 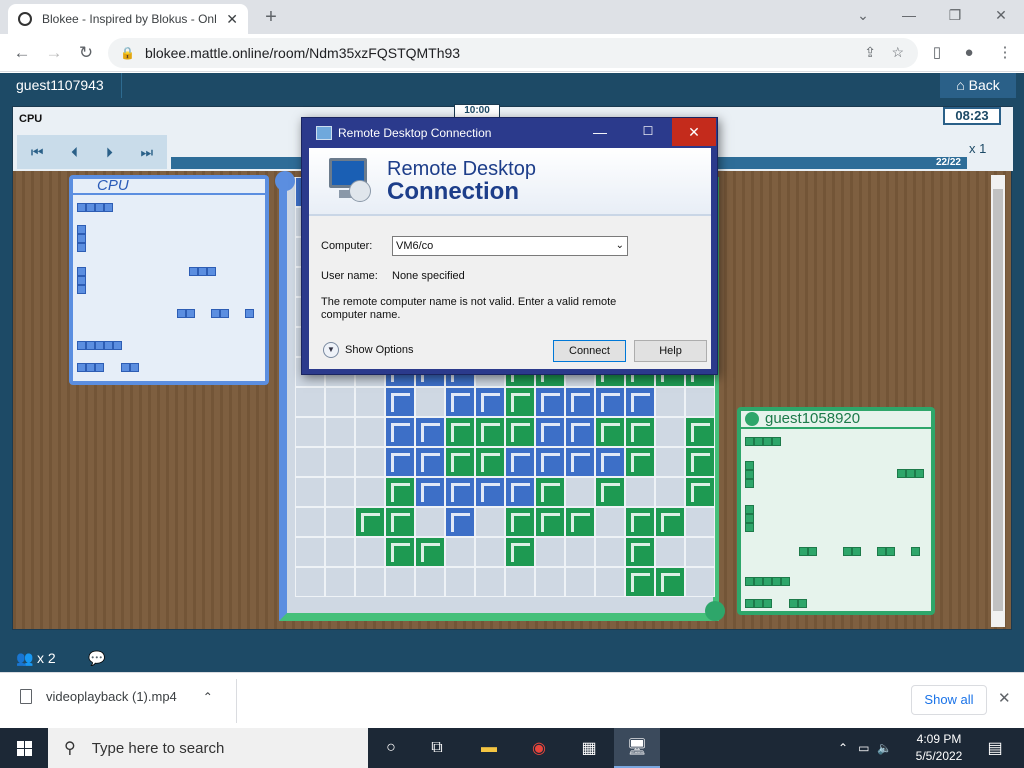 I want to click on sidepanel-icon: ▯, so click(x=937, y=53).